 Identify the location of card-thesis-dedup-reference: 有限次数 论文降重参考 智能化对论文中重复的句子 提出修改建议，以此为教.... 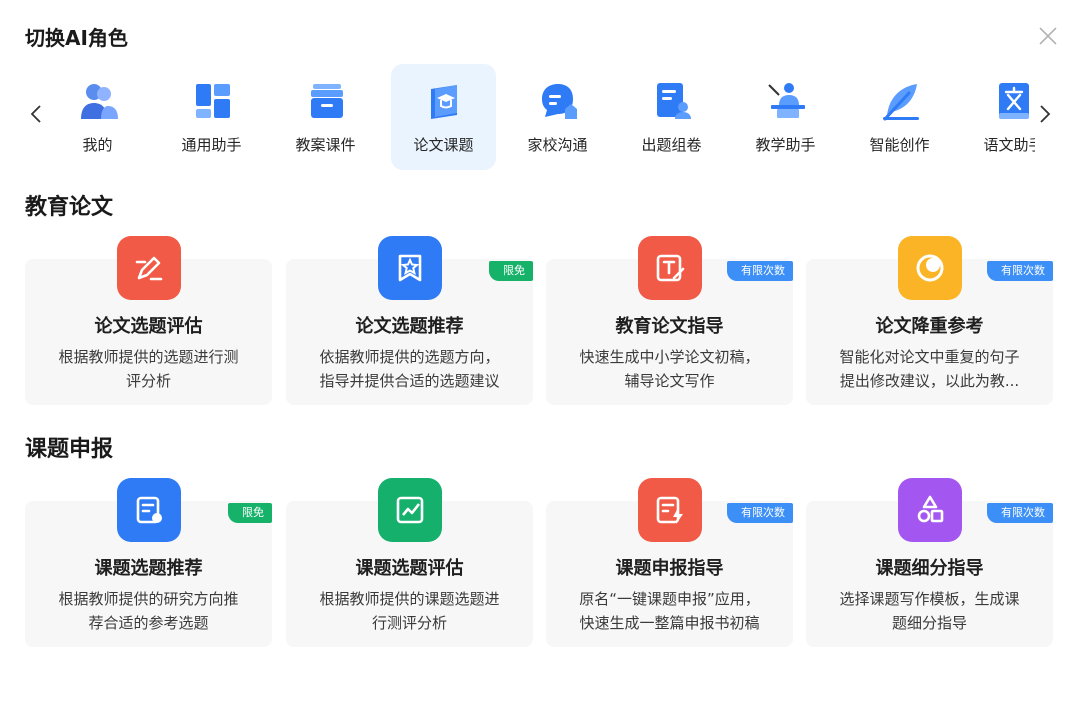
(929, 320).